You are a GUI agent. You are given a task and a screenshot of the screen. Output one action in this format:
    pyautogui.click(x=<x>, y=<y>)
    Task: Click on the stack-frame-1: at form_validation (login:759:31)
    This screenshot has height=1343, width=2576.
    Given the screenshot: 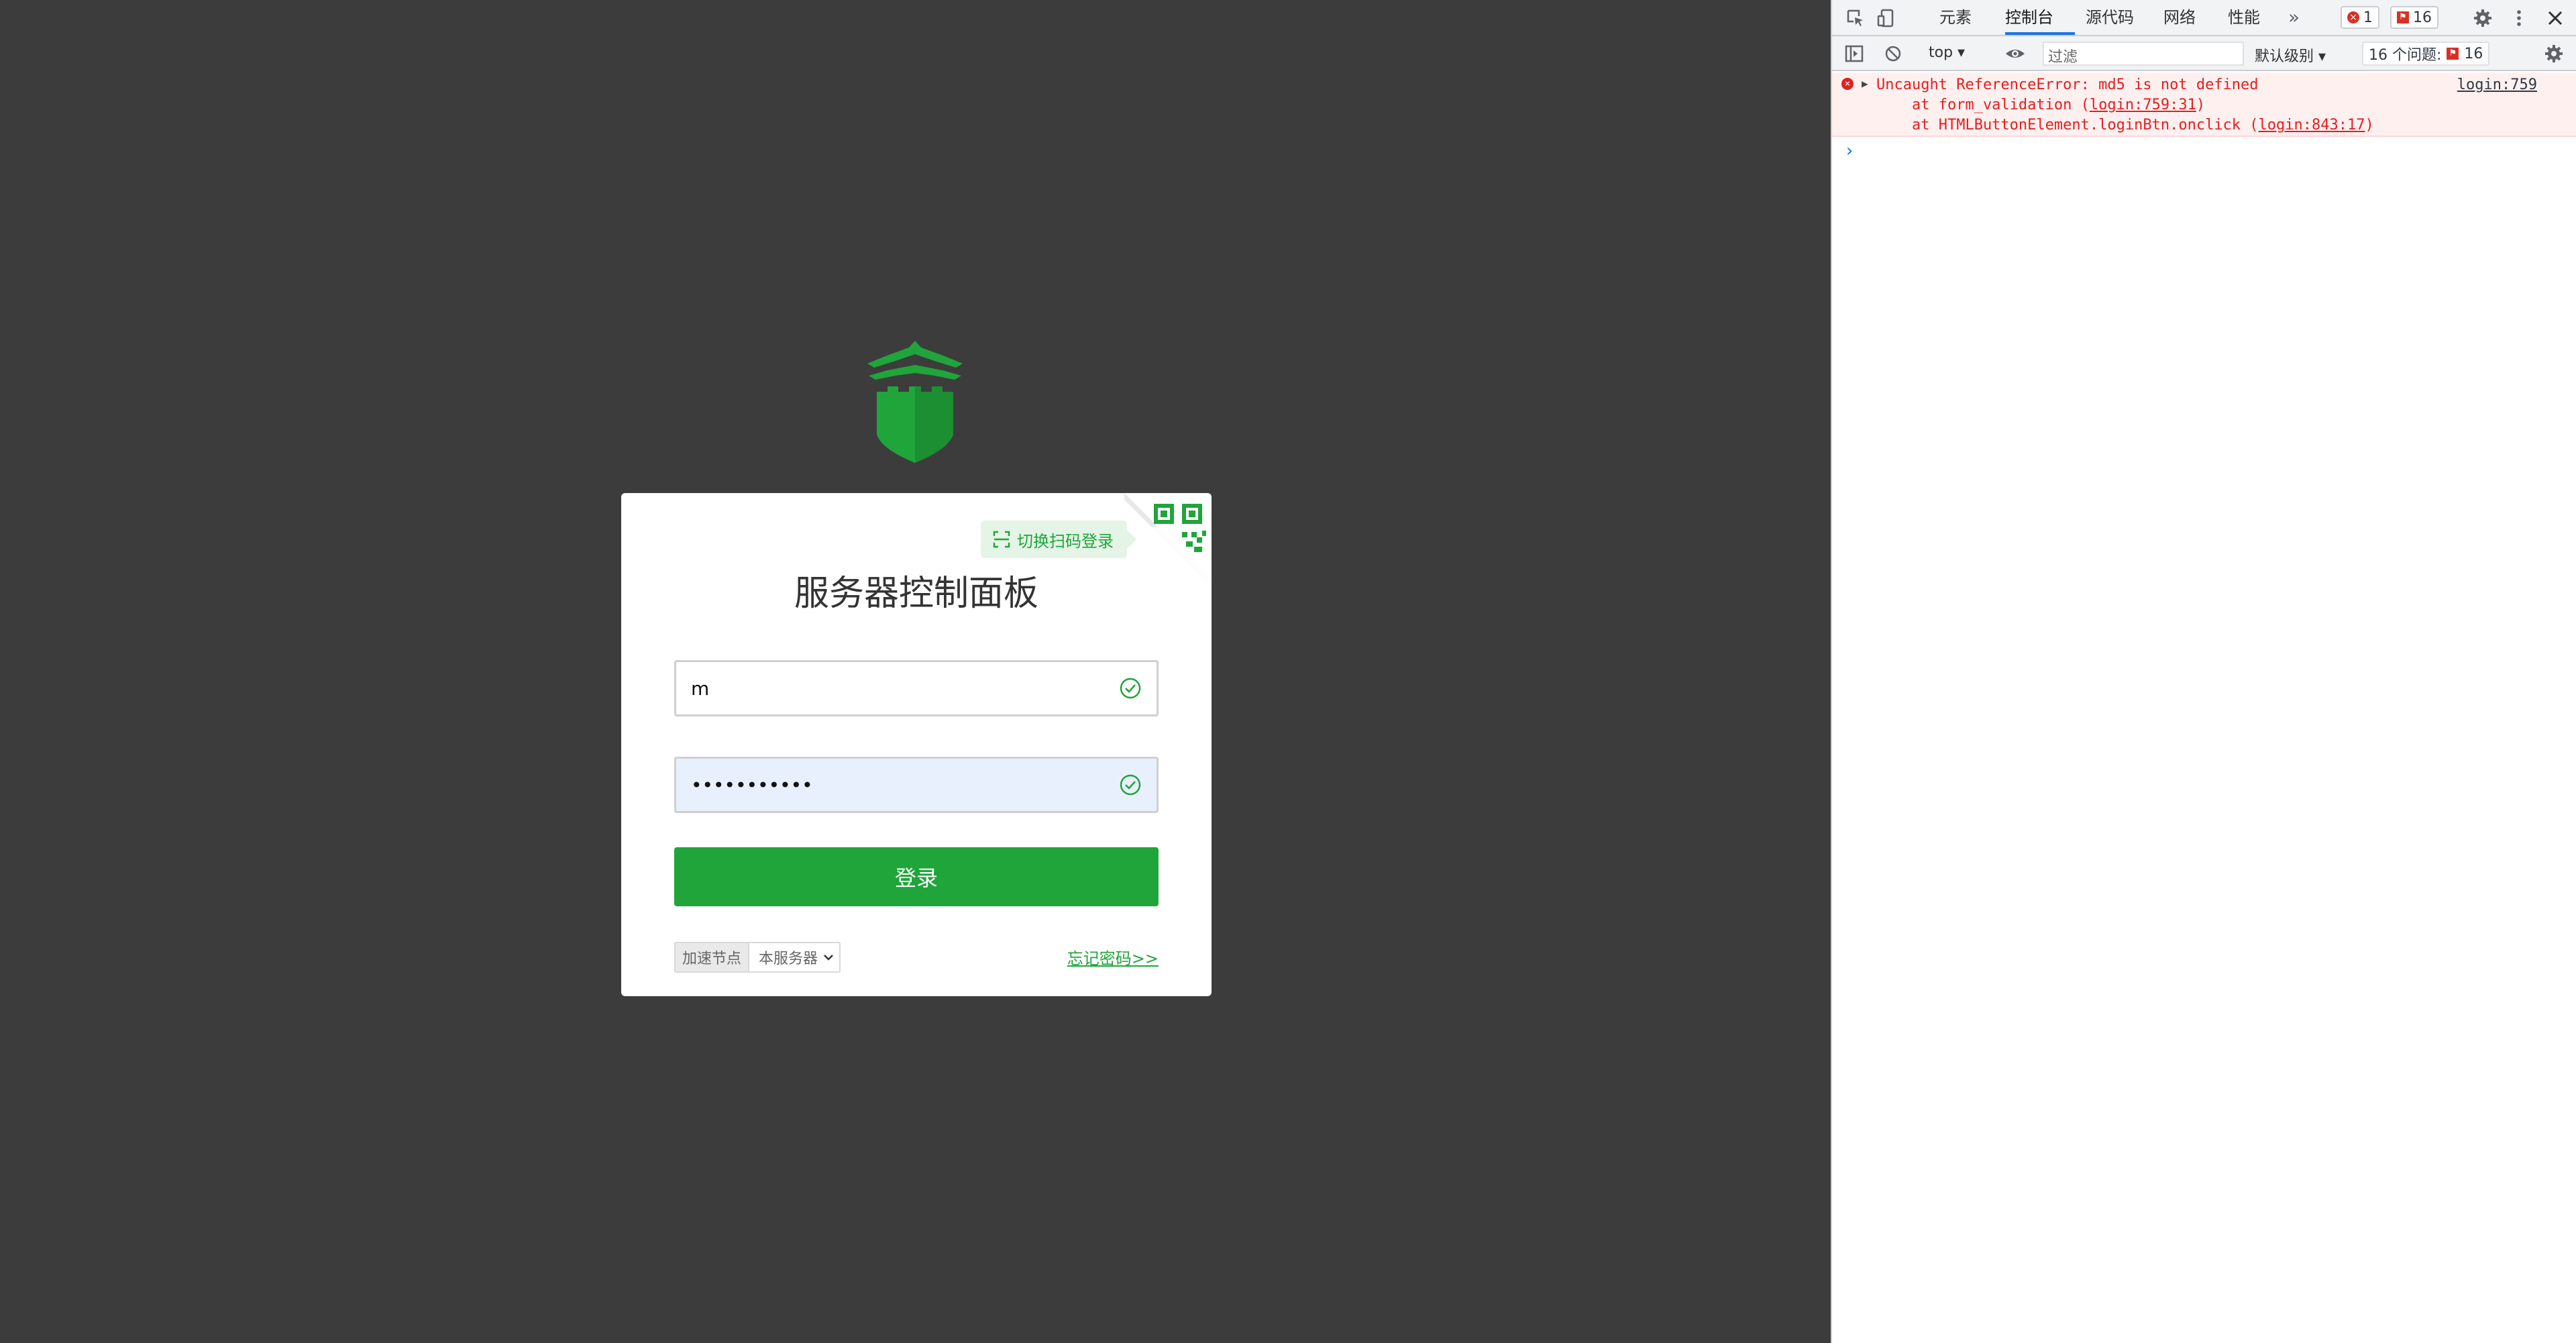 What is the action you would take?
    pyautogui.click(x=2041, y=105)
    